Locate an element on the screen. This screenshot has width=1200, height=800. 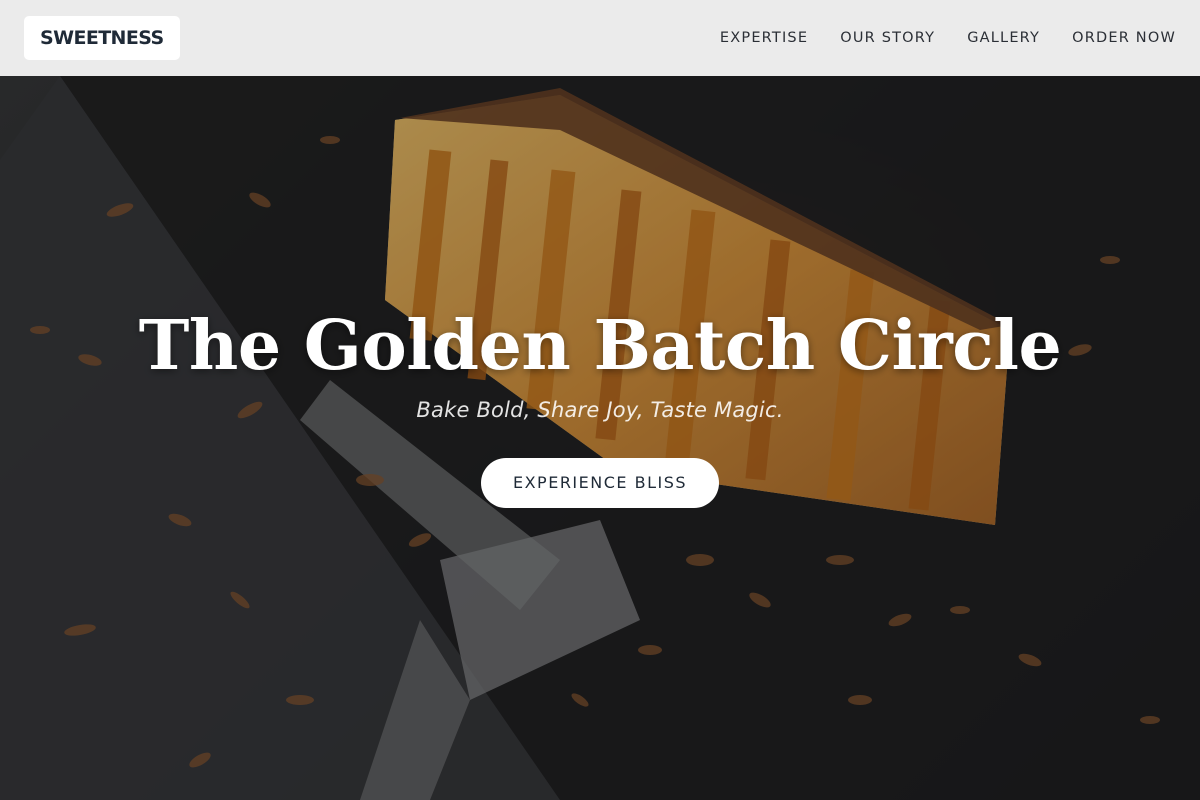
hero-subtitle: Bake Bold, Share Joy, Taste Magic. is located at coordinates (600, 410).